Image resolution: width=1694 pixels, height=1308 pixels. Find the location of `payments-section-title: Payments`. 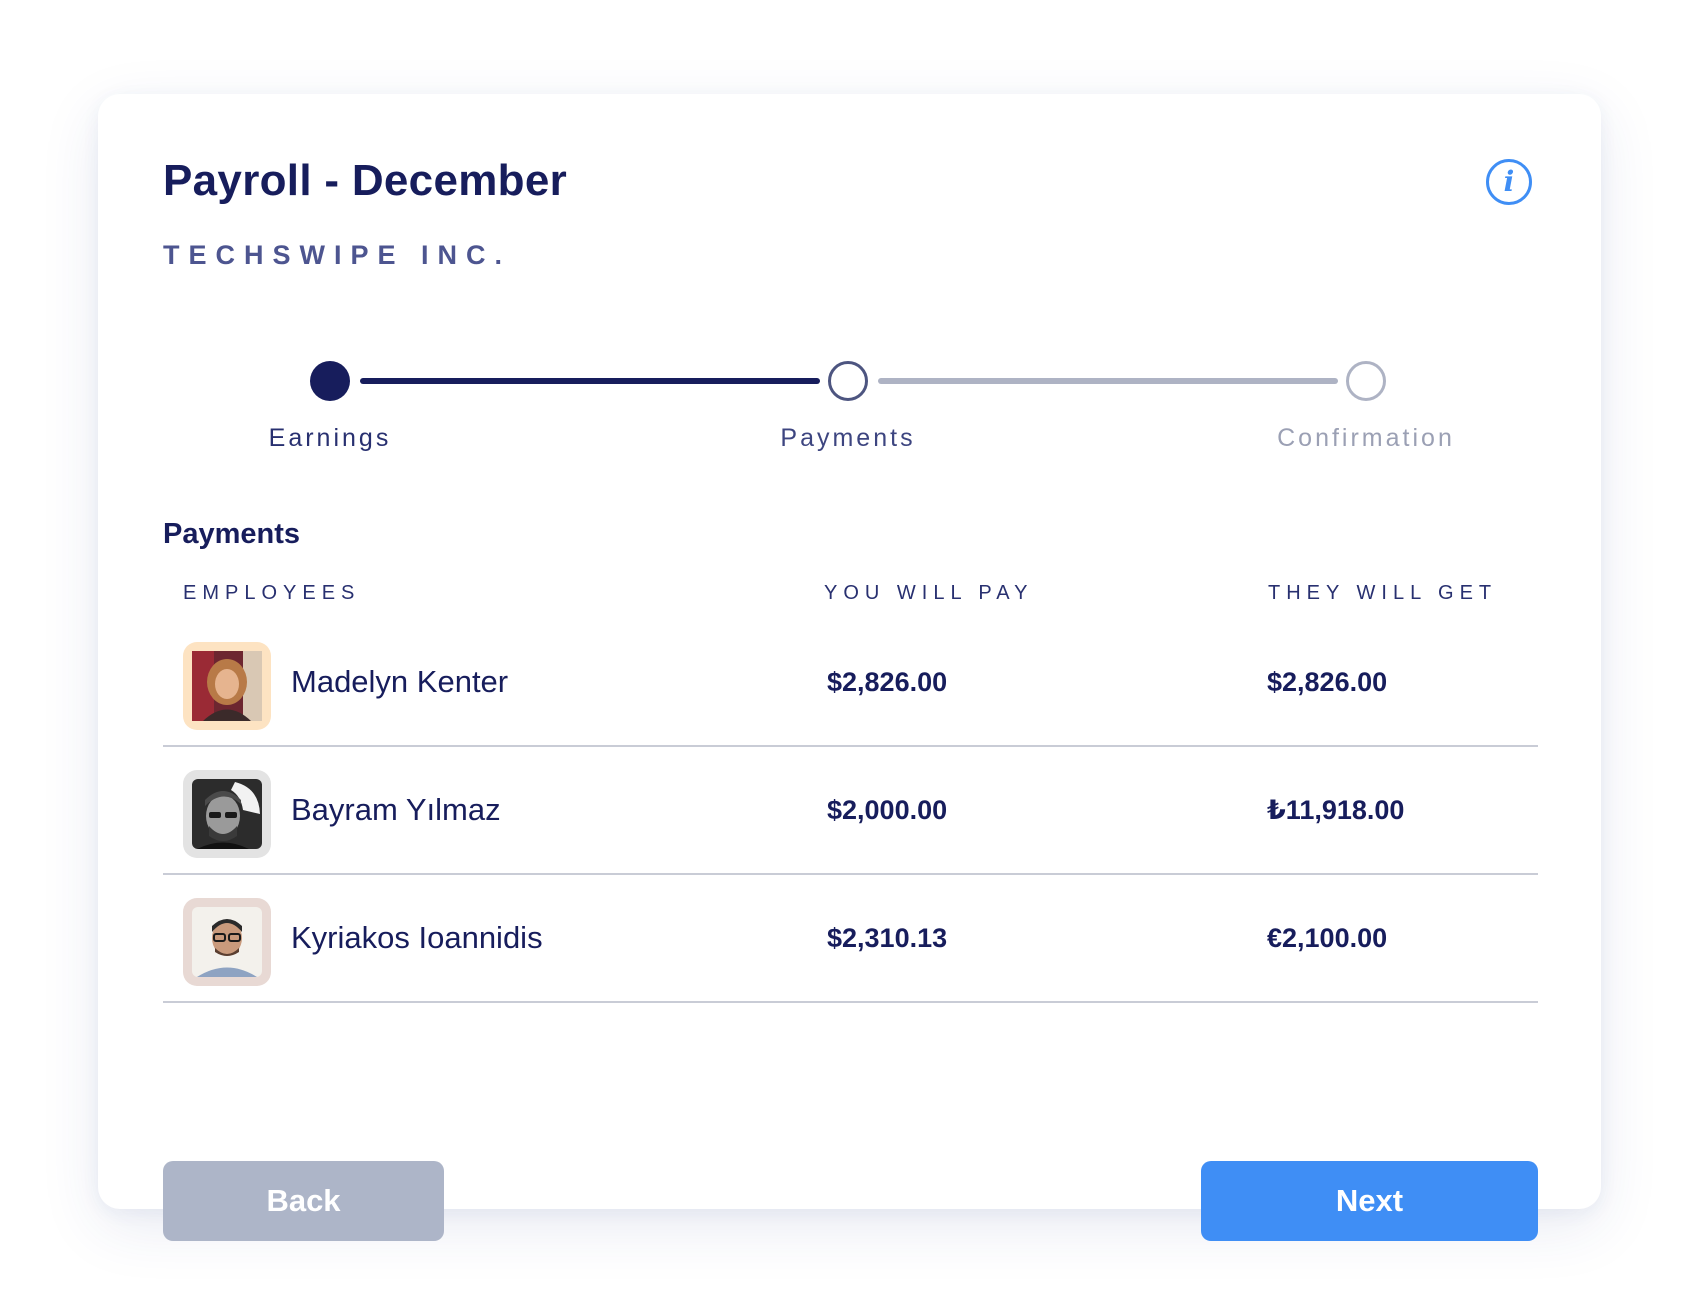

payments-section-title: Payments is located at coordinates (232, 534).